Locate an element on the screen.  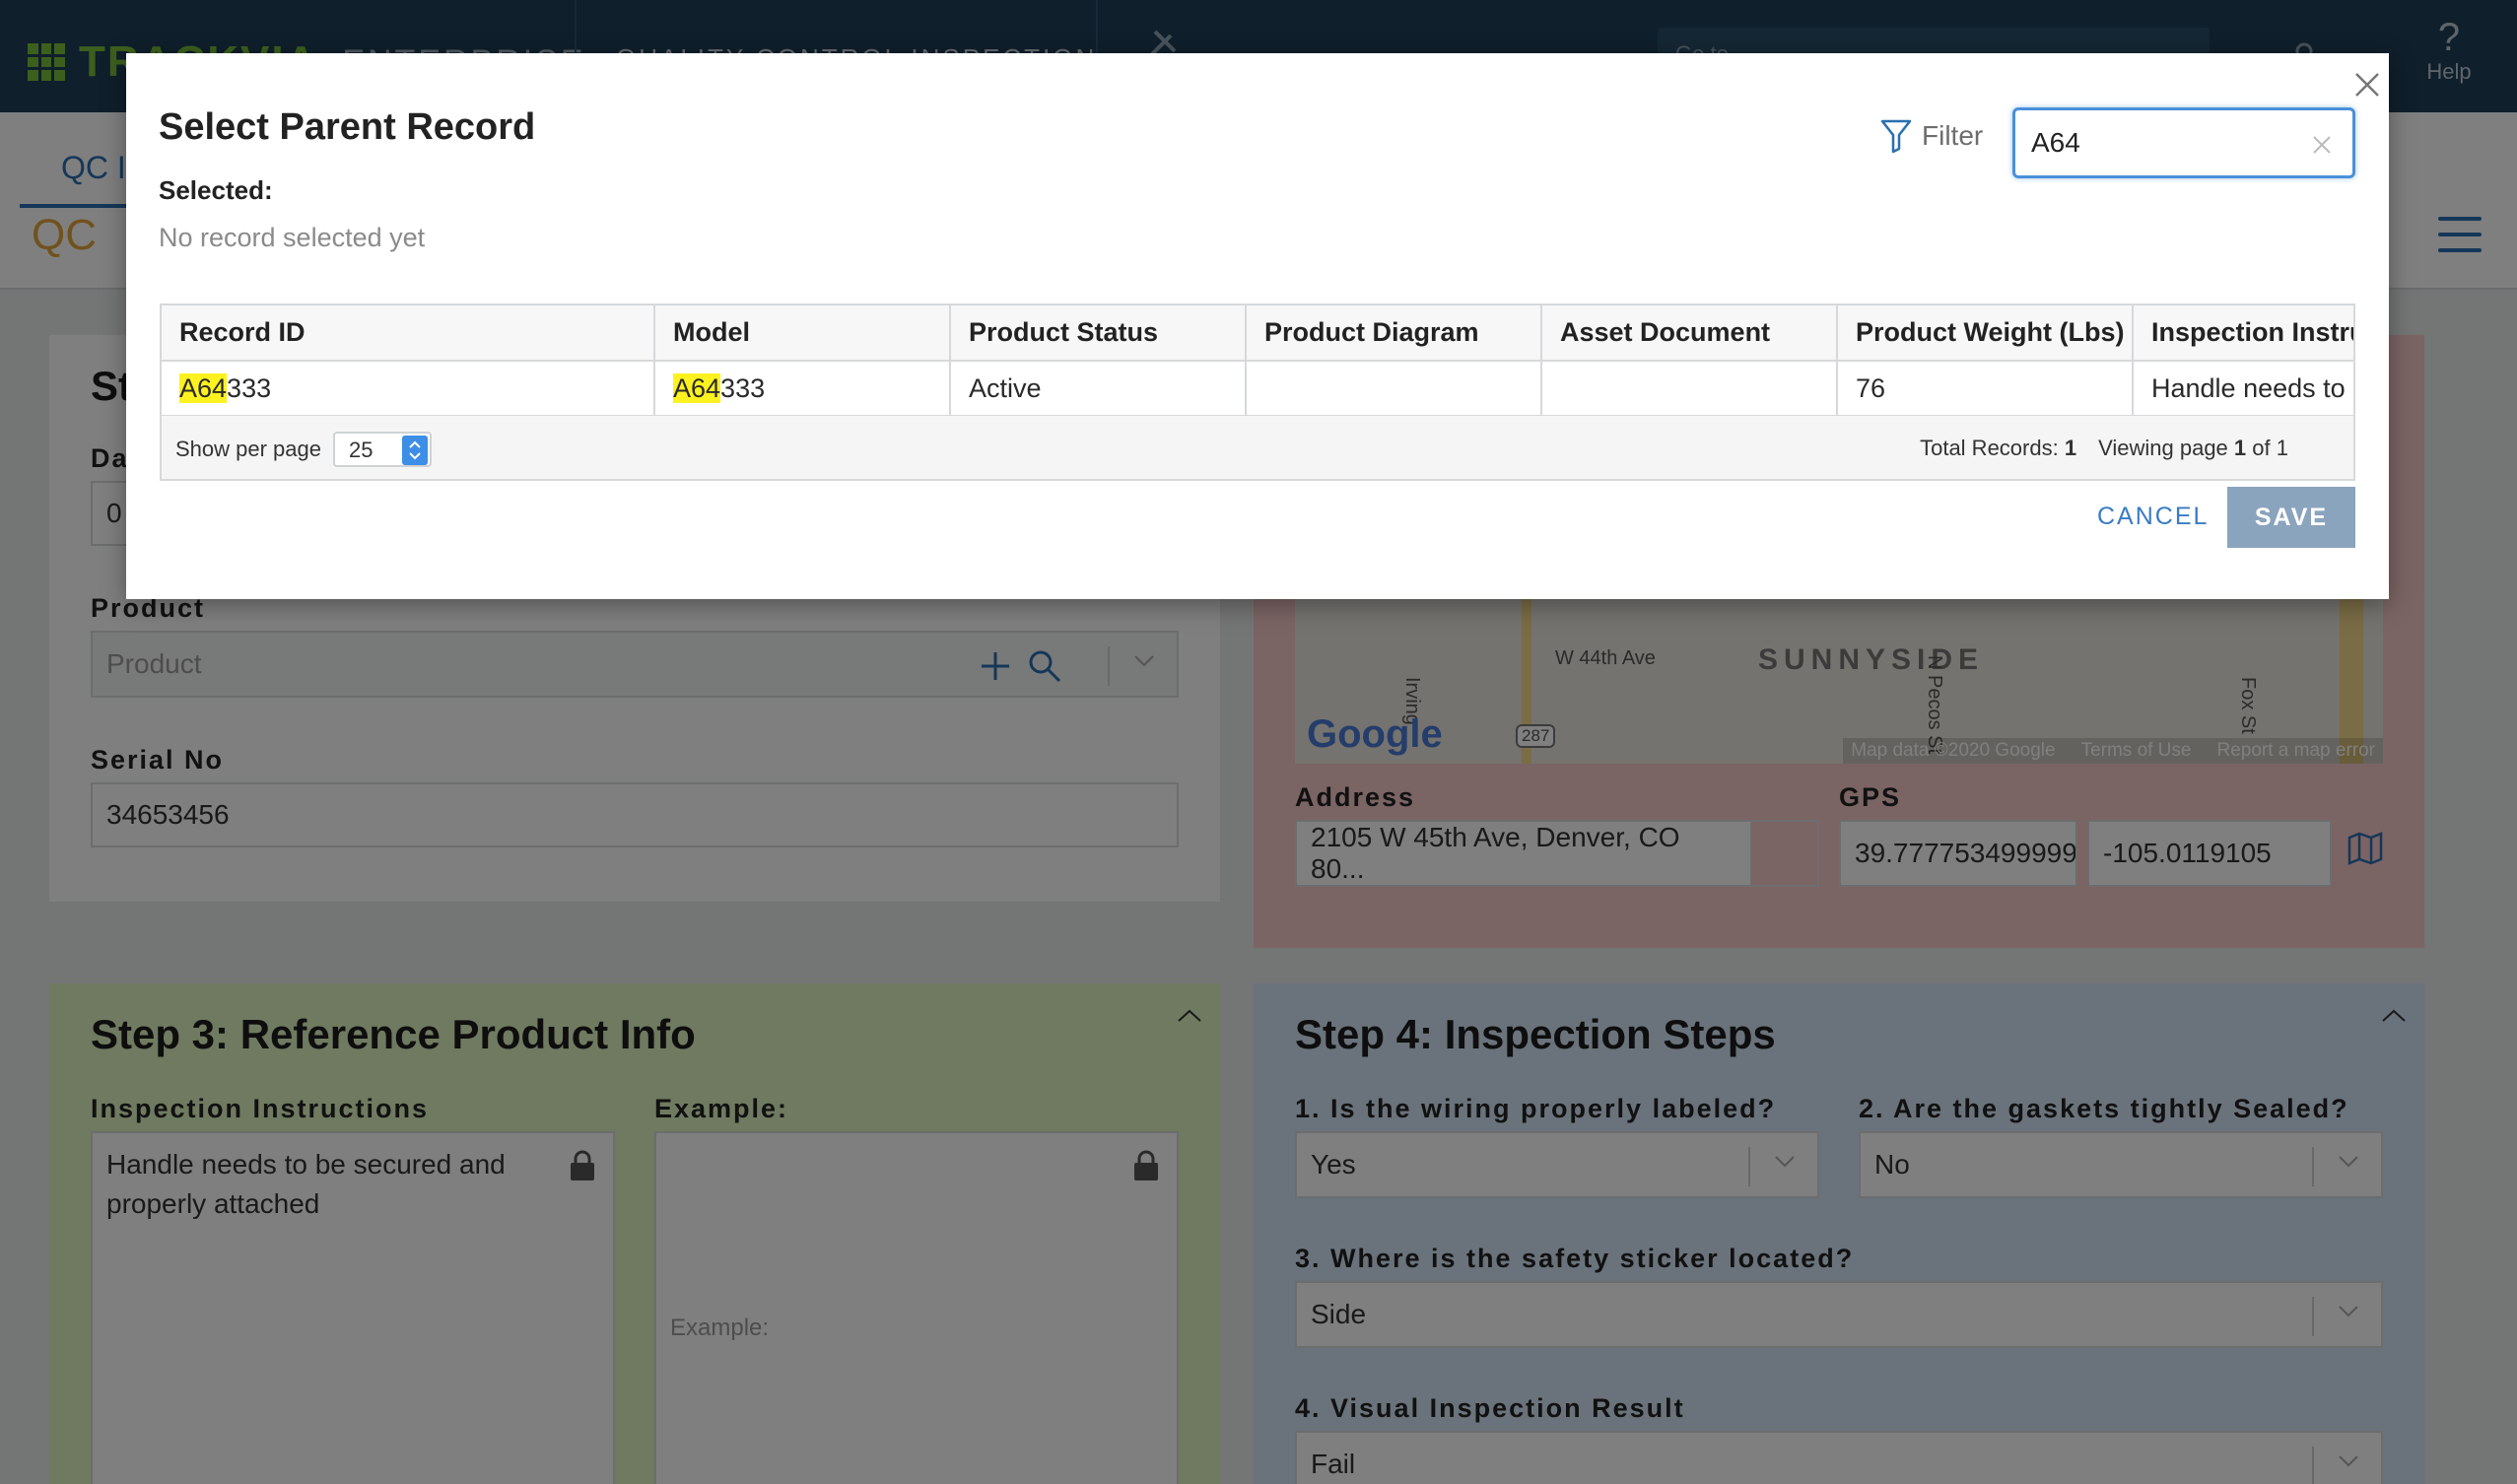
instructions-cell: Handle needs to is located at coordinates (2243, 389).